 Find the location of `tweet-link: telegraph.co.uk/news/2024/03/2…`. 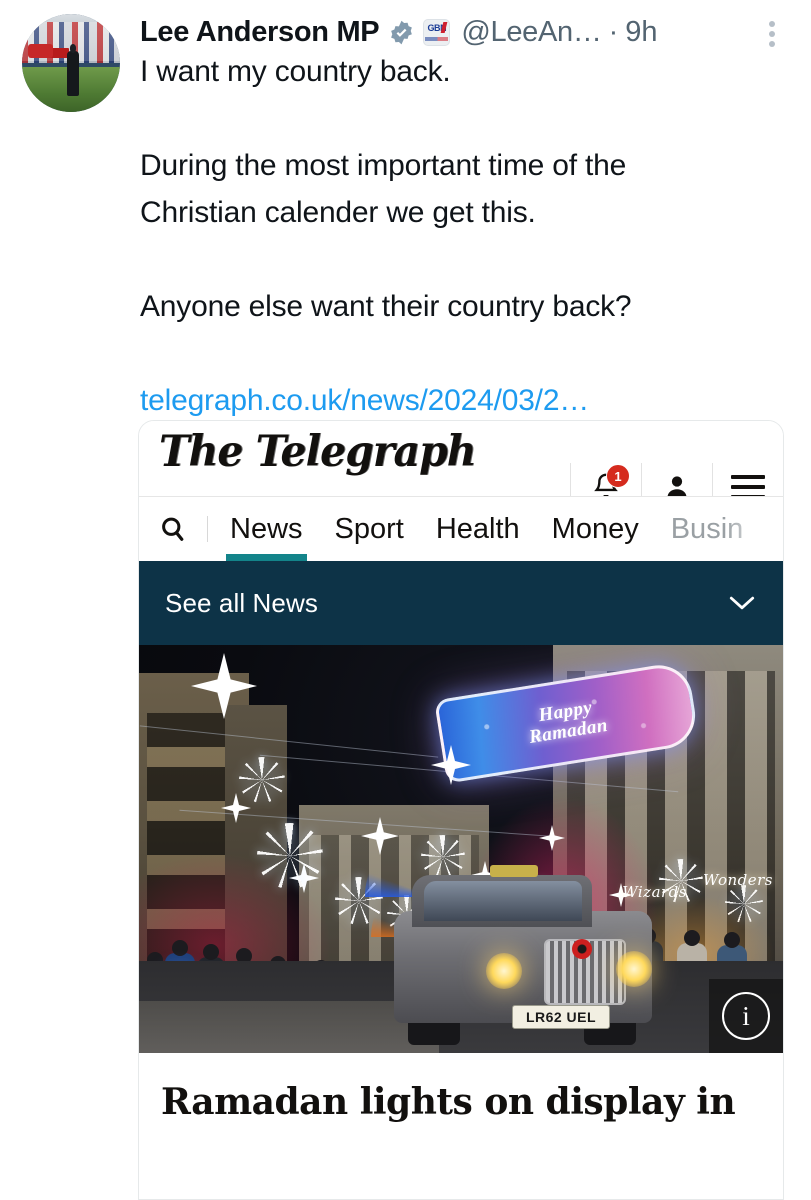

tweet-link: telegraph.co.uk/news/2024/03/2… is located at coordinates (364, 400).